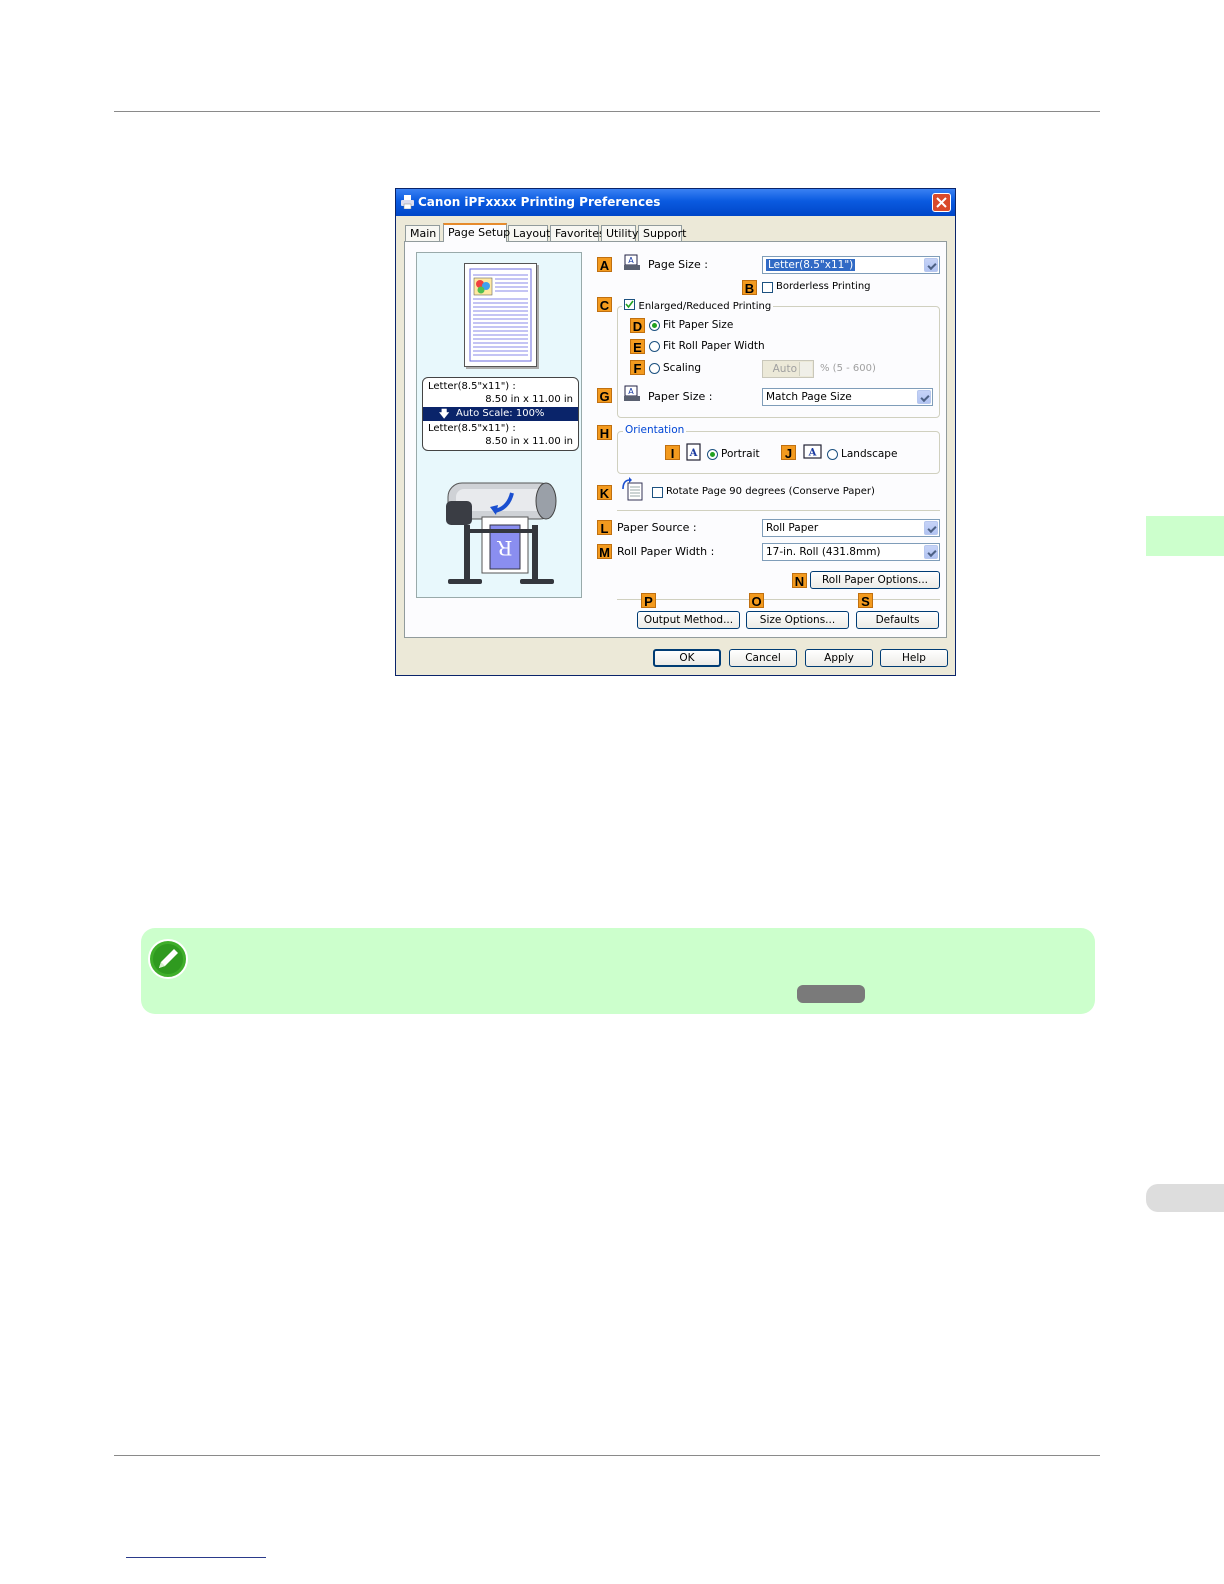 The height and width of the screenshot is (1584, 1224). I want to click on landscape-radio, so click(832, 454).